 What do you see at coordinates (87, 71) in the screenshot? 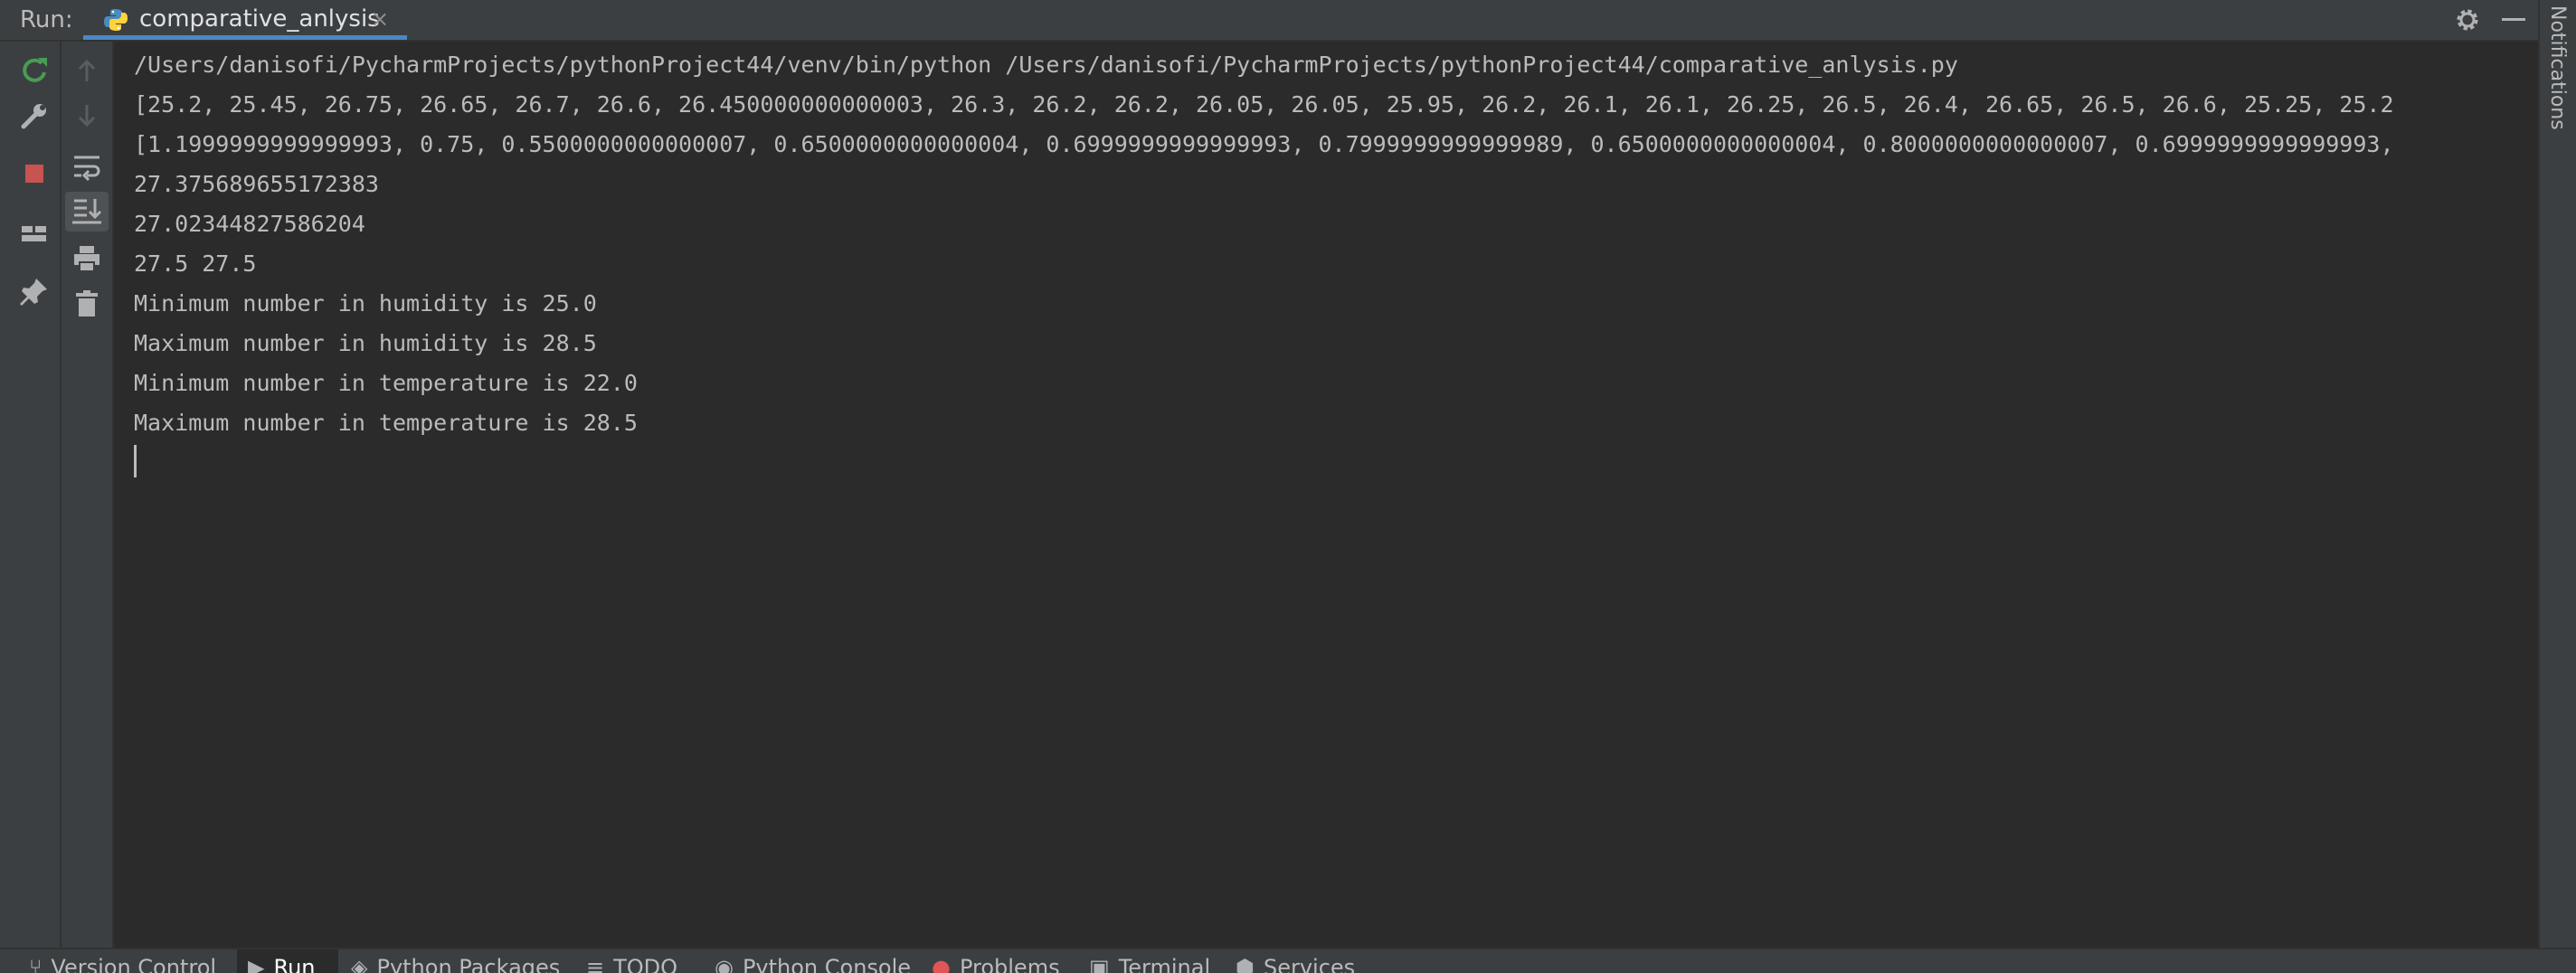
I see `up-arrow-icon` at bounding box center [87, 71].